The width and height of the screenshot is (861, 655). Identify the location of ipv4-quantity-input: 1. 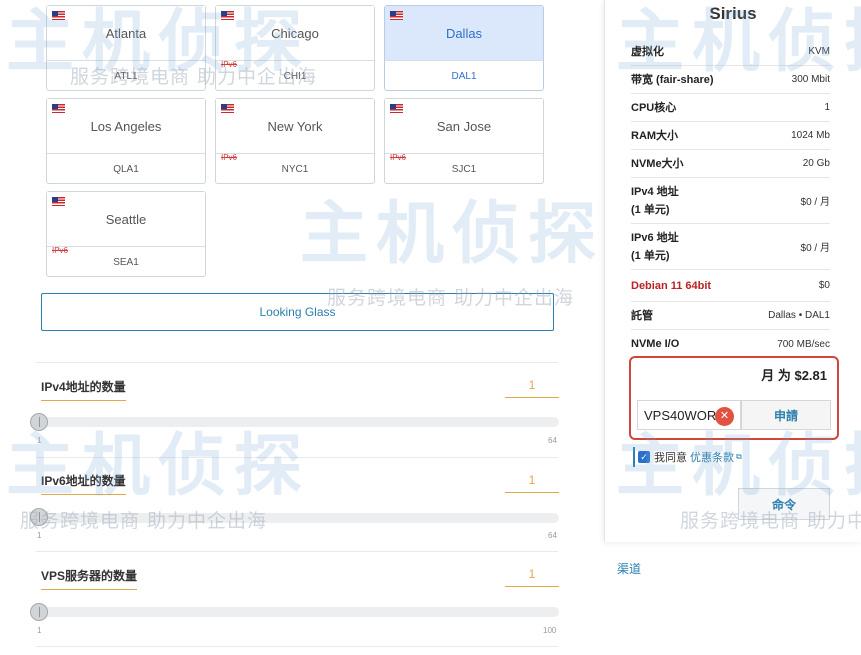
(532, 385).